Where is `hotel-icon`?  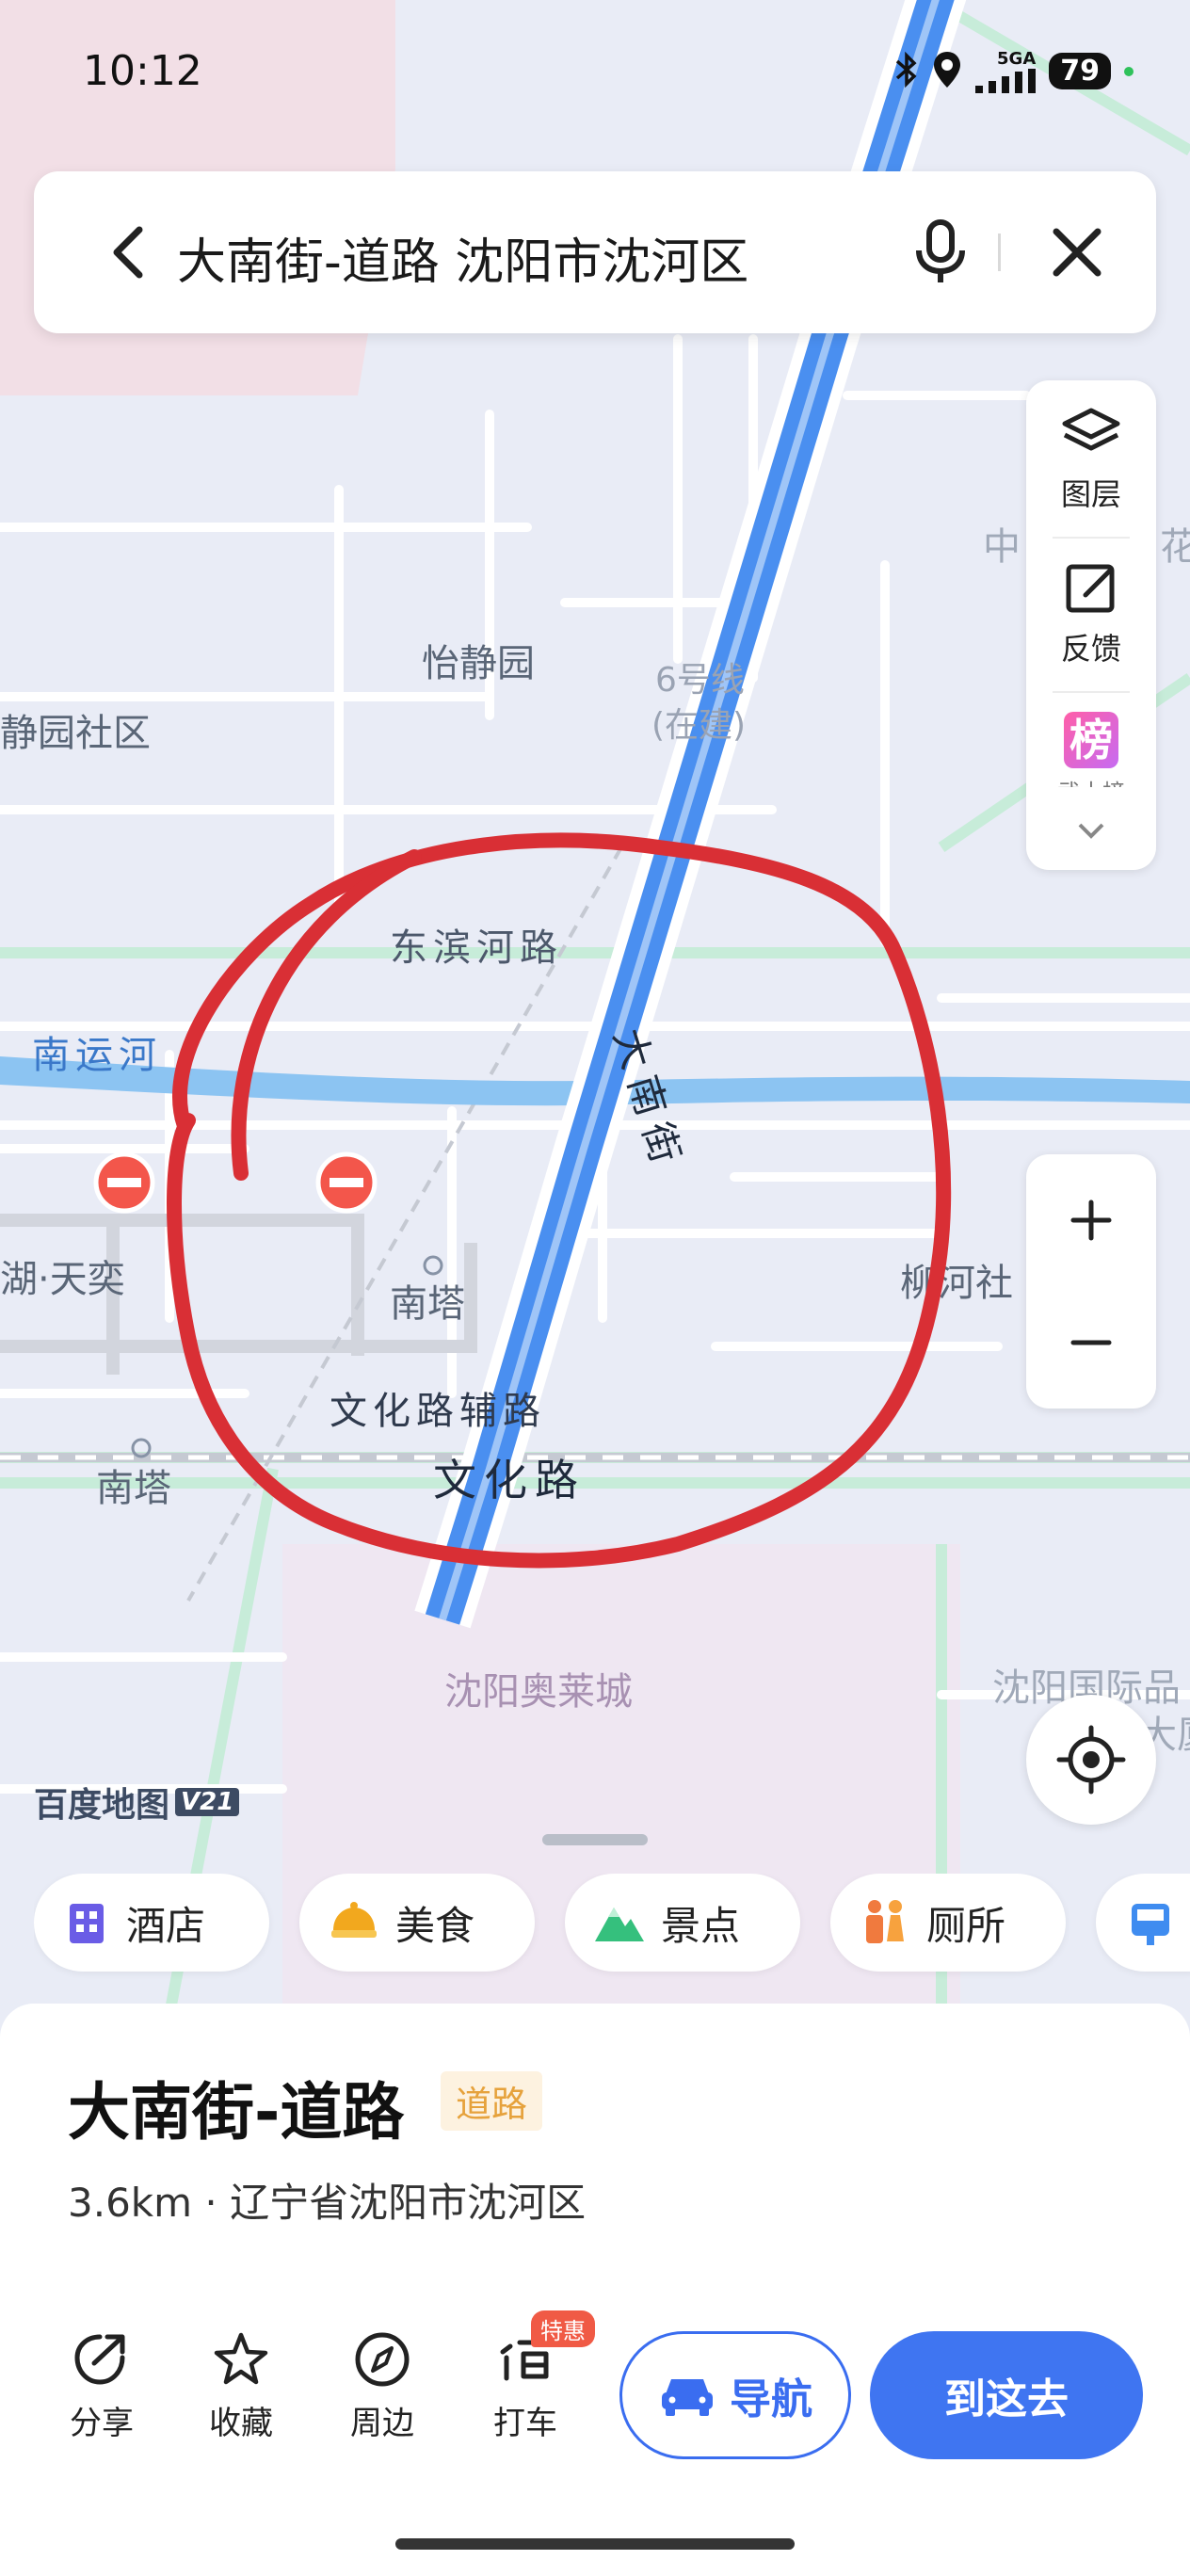 hotel-icon is located at coordinates (87, 1923).